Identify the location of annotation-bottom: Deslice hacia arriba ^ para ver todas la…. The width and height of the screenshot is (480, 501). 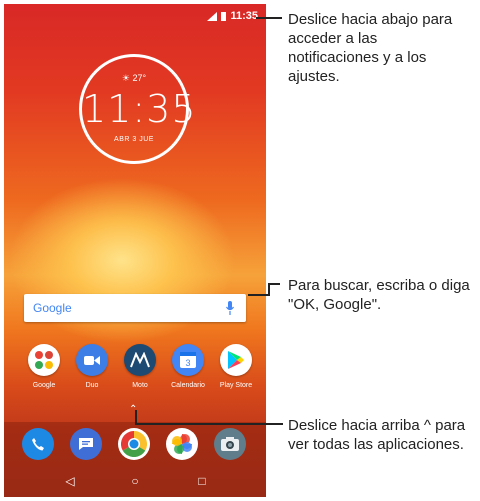
(377, 435).